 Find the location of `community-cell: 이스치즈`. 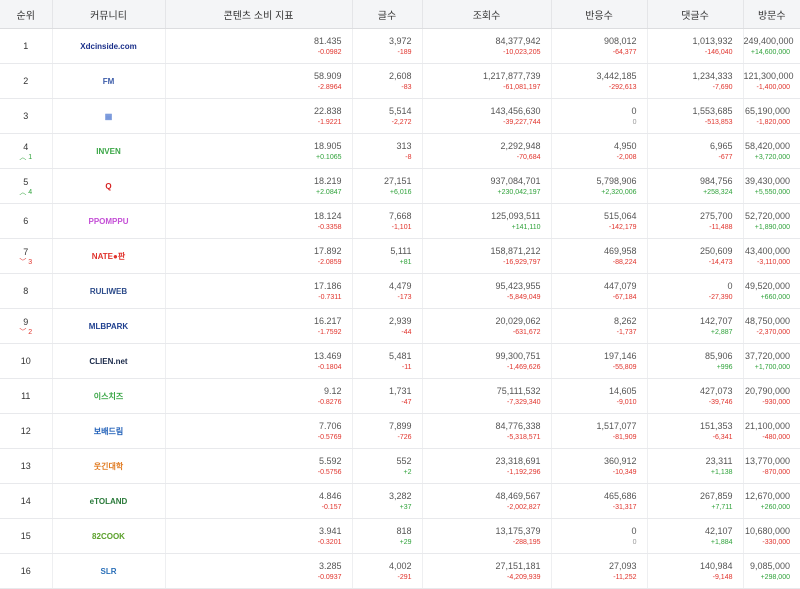

community-cell: 이스치즈 is located at coordinates (109, 396).